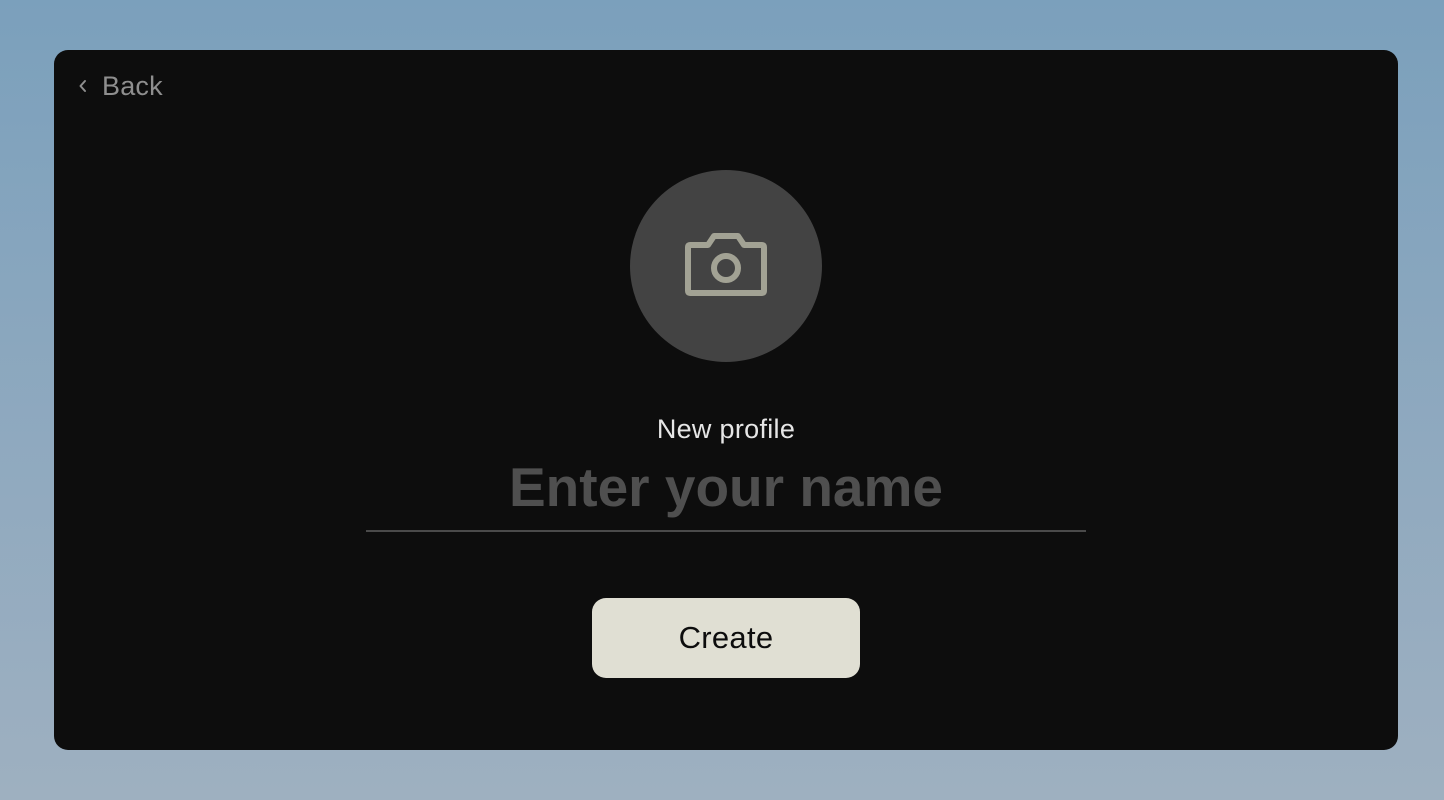 The height and width of the screenshot is (800, 1444). Describe the element at coordinates (726, 638) in the screenshot. I see `create-button: Create` at that location.